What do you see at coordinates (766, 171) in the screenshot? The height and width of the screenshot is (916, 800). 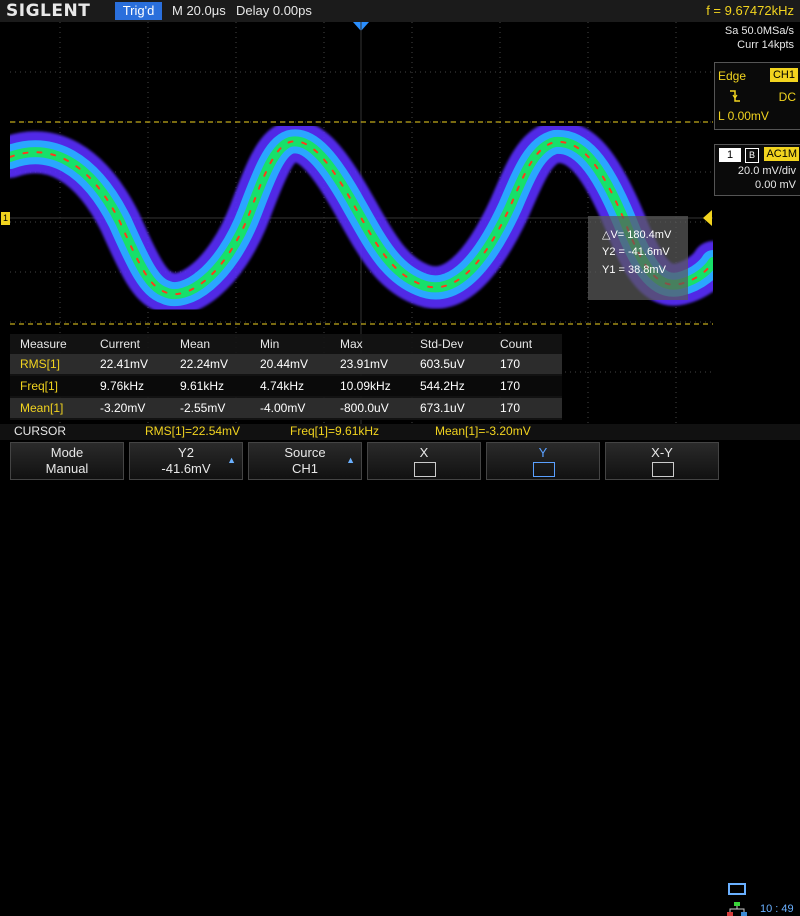 I see `vertical-scale: 20.0 mV/div` at bounding box center [766, 171].